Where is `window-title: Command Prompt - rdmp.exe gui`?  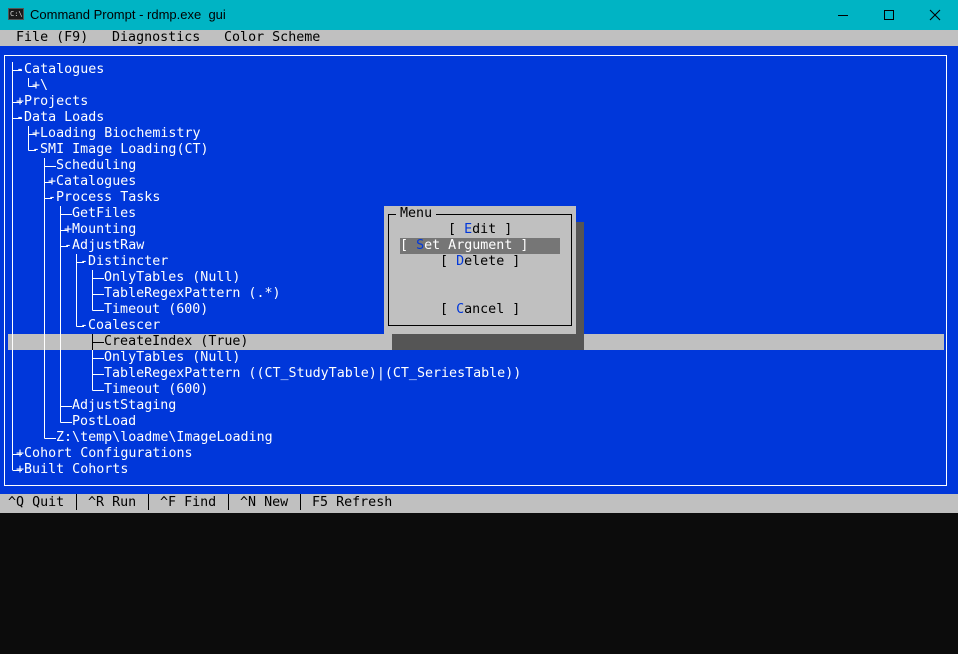 window-title: Command Prompt - rdmp.exe gui is located at coordinates (128, 14).